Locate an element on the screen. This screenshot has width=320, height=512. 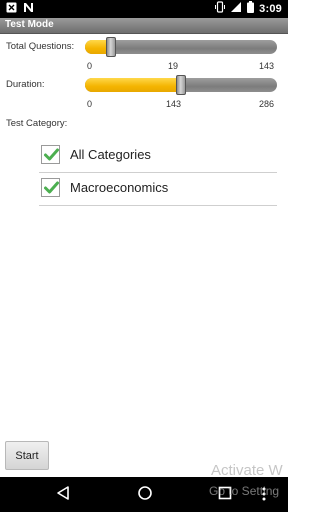
total-questions-value: 19 is located at coordinates (173, 66).